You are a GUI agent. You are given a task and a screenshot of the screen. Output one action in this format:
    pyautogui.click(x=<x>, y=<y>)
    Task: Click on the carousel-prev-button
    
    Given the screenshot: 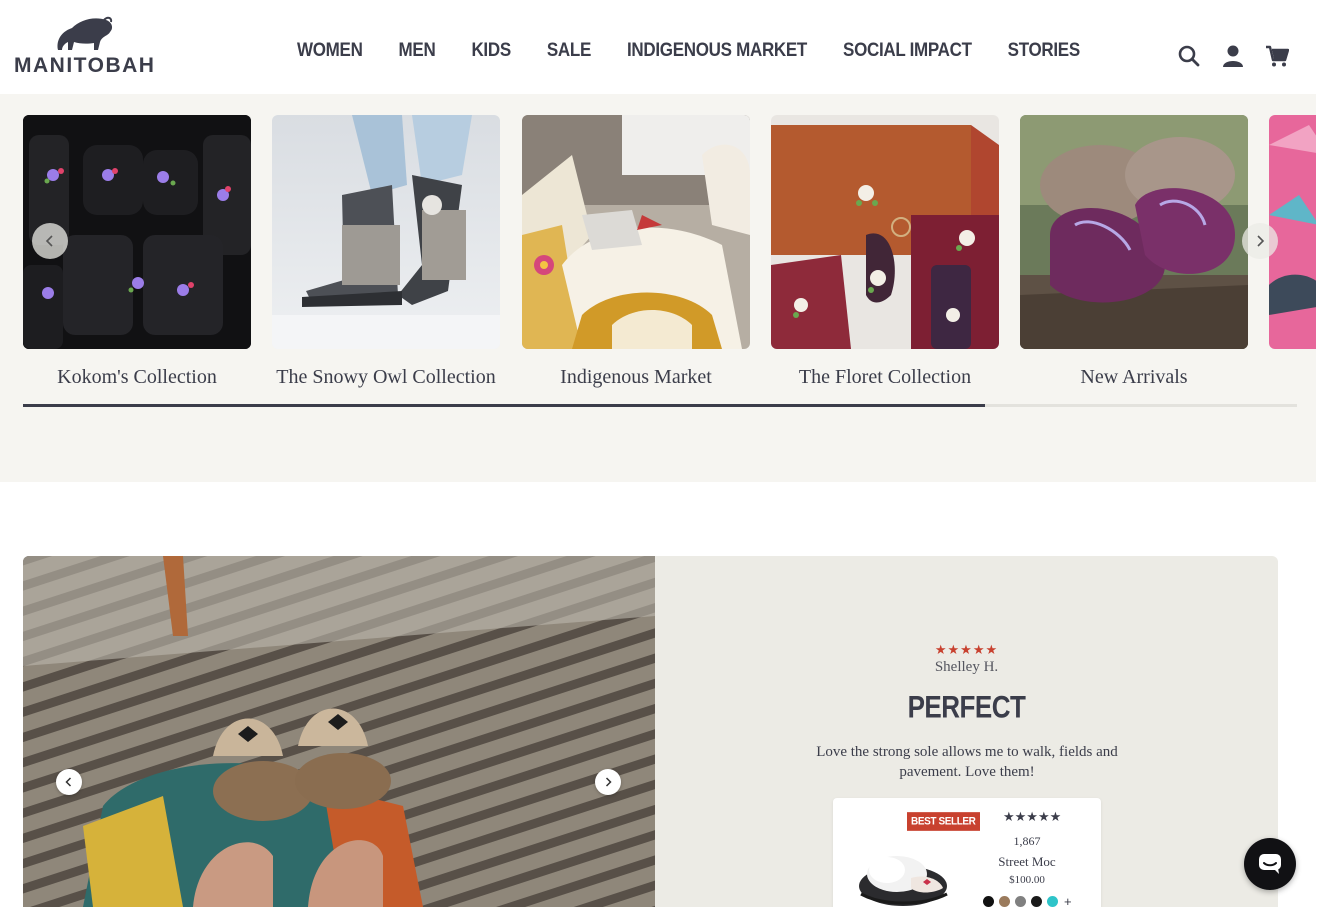 What is the action you would take?
    pyautogui.click(x=50, y=241)
    